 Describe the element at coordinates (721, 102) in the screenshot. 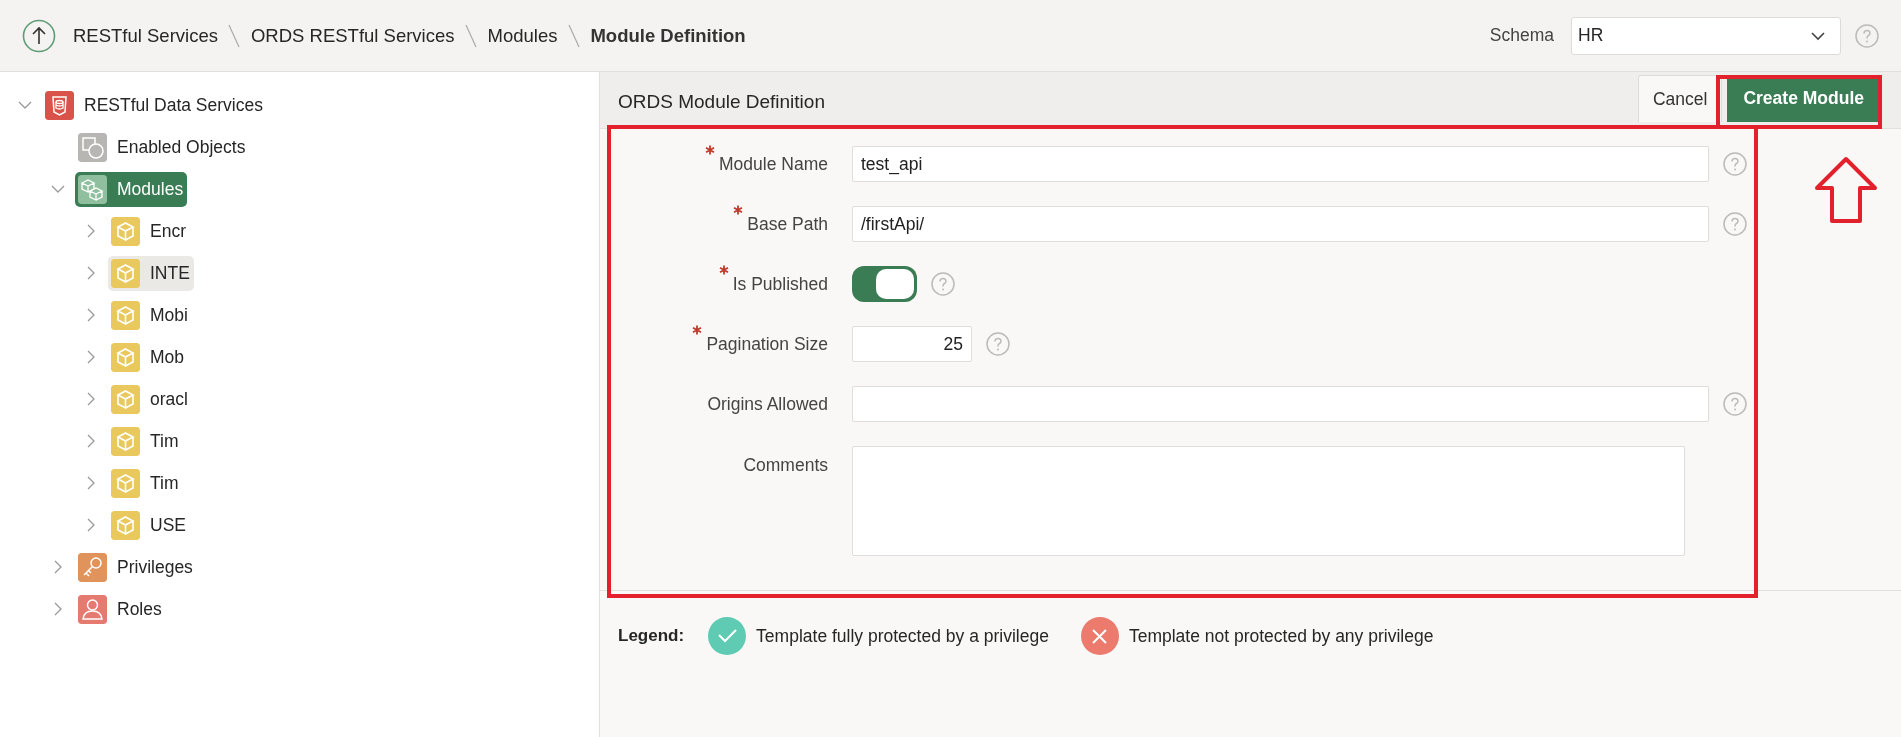

I see `region-title: ORDS Module Definition` at that location.